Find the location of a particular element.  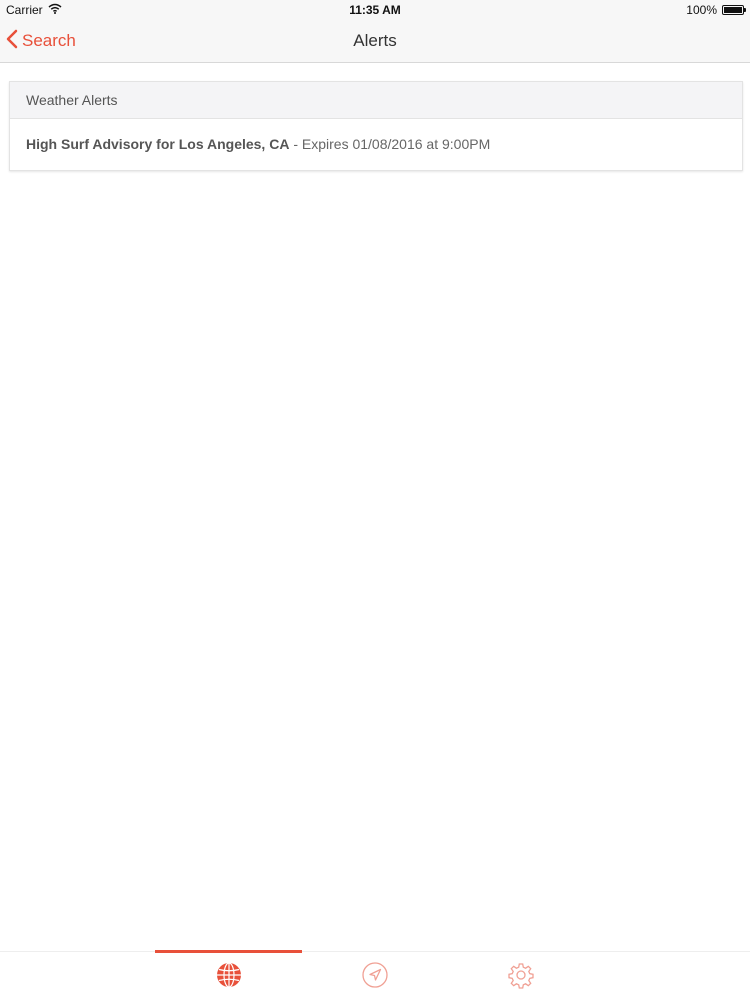

chevron-left-icon is located at coordinates (12, 41).